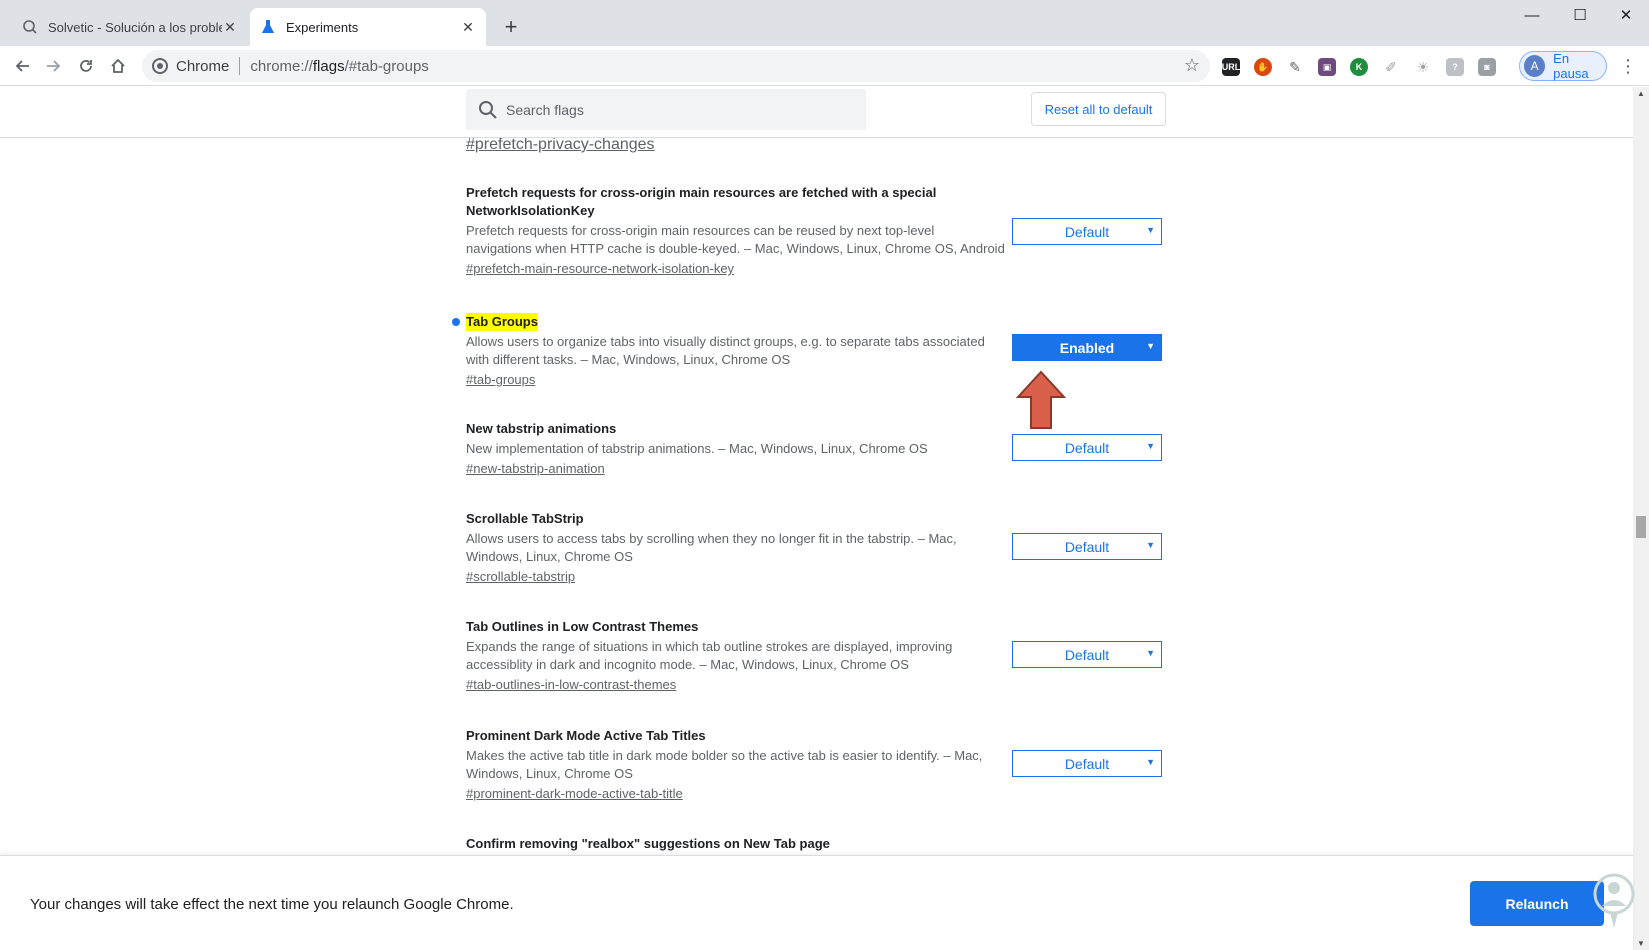 The height and width of the screenshot is (950, 1649). What do you see at coordinates (1626, 15) in the screenshot?
I see `close-window-button: ✕` at bounding box center [1626, 15].